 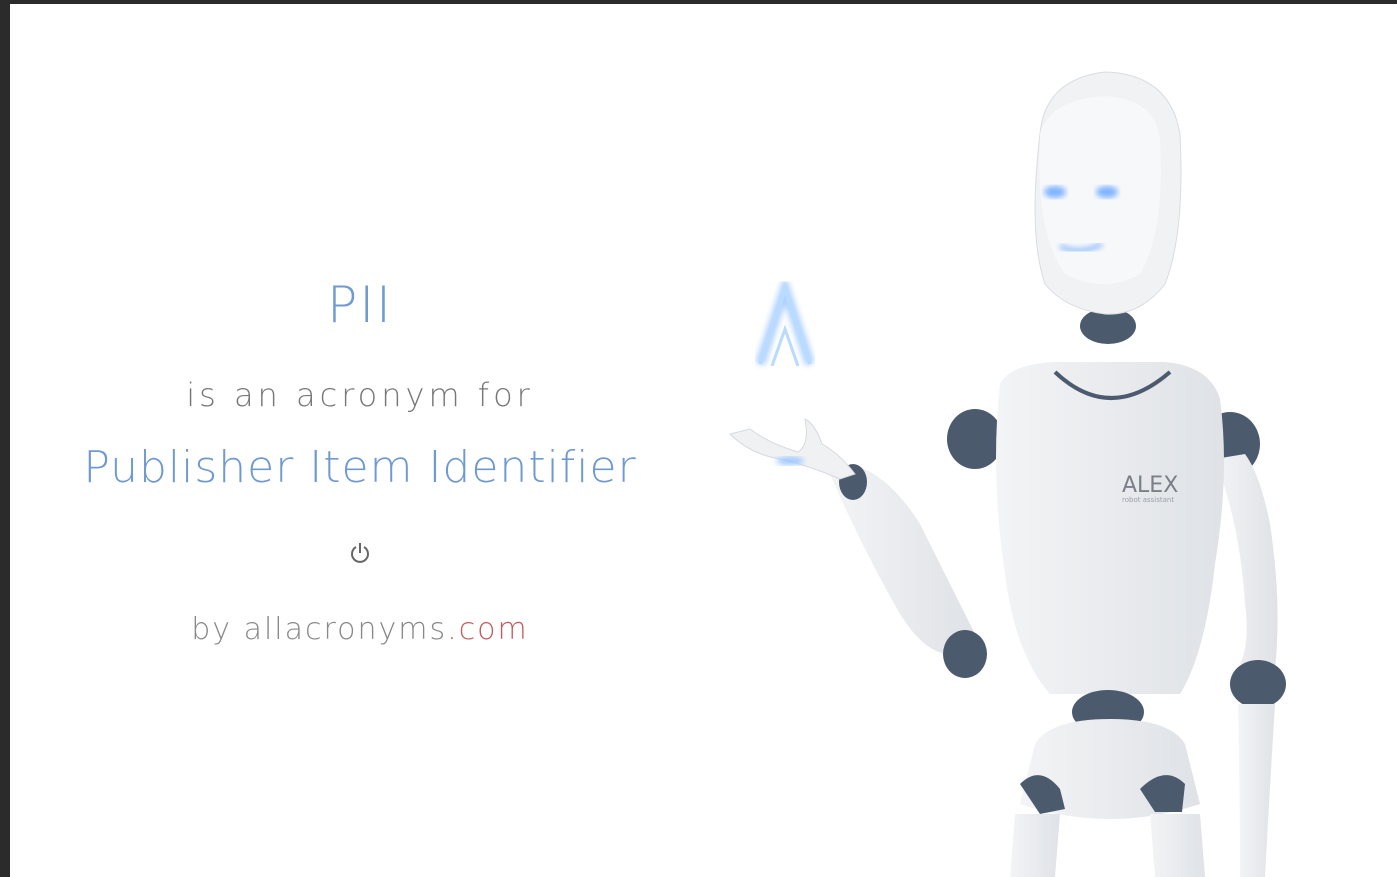 I want to click on byline-prefix: by, so click(x=217, y=629).